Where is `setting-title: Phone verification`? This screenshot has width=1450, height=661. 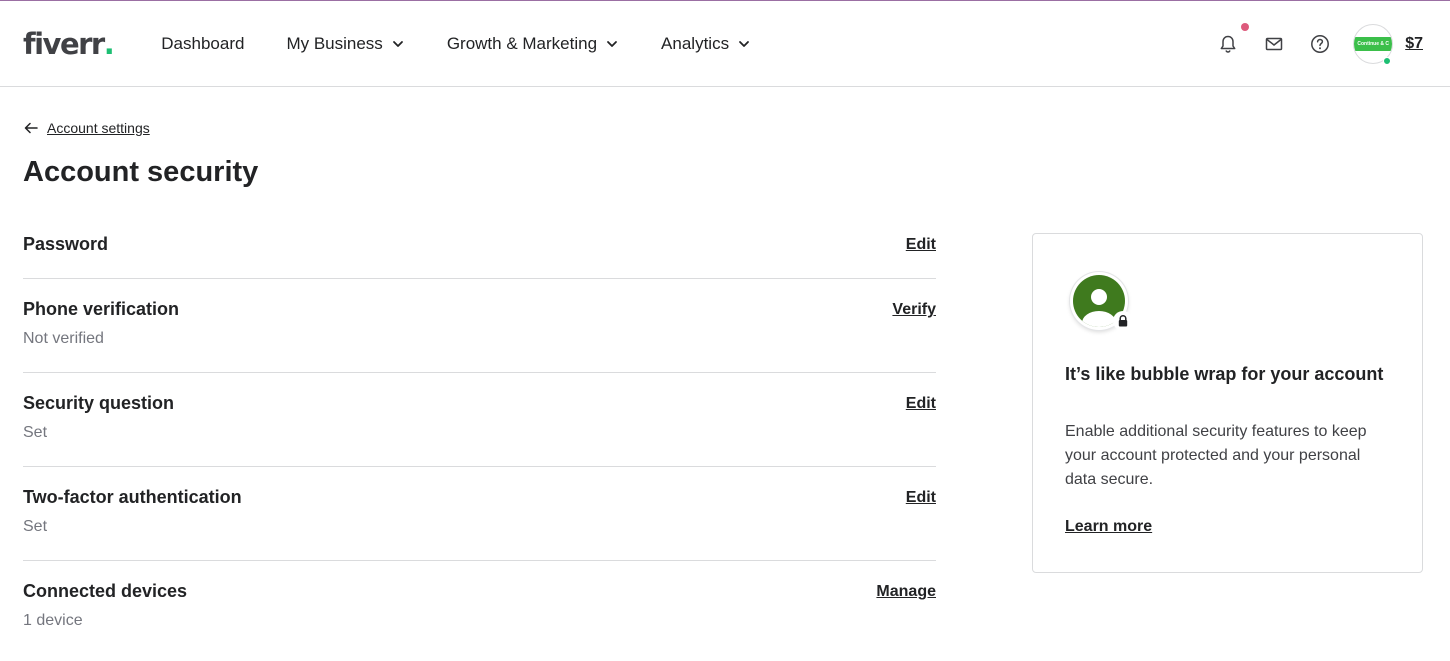 setting-title: Phone verification is located at coordinates (101, 309).